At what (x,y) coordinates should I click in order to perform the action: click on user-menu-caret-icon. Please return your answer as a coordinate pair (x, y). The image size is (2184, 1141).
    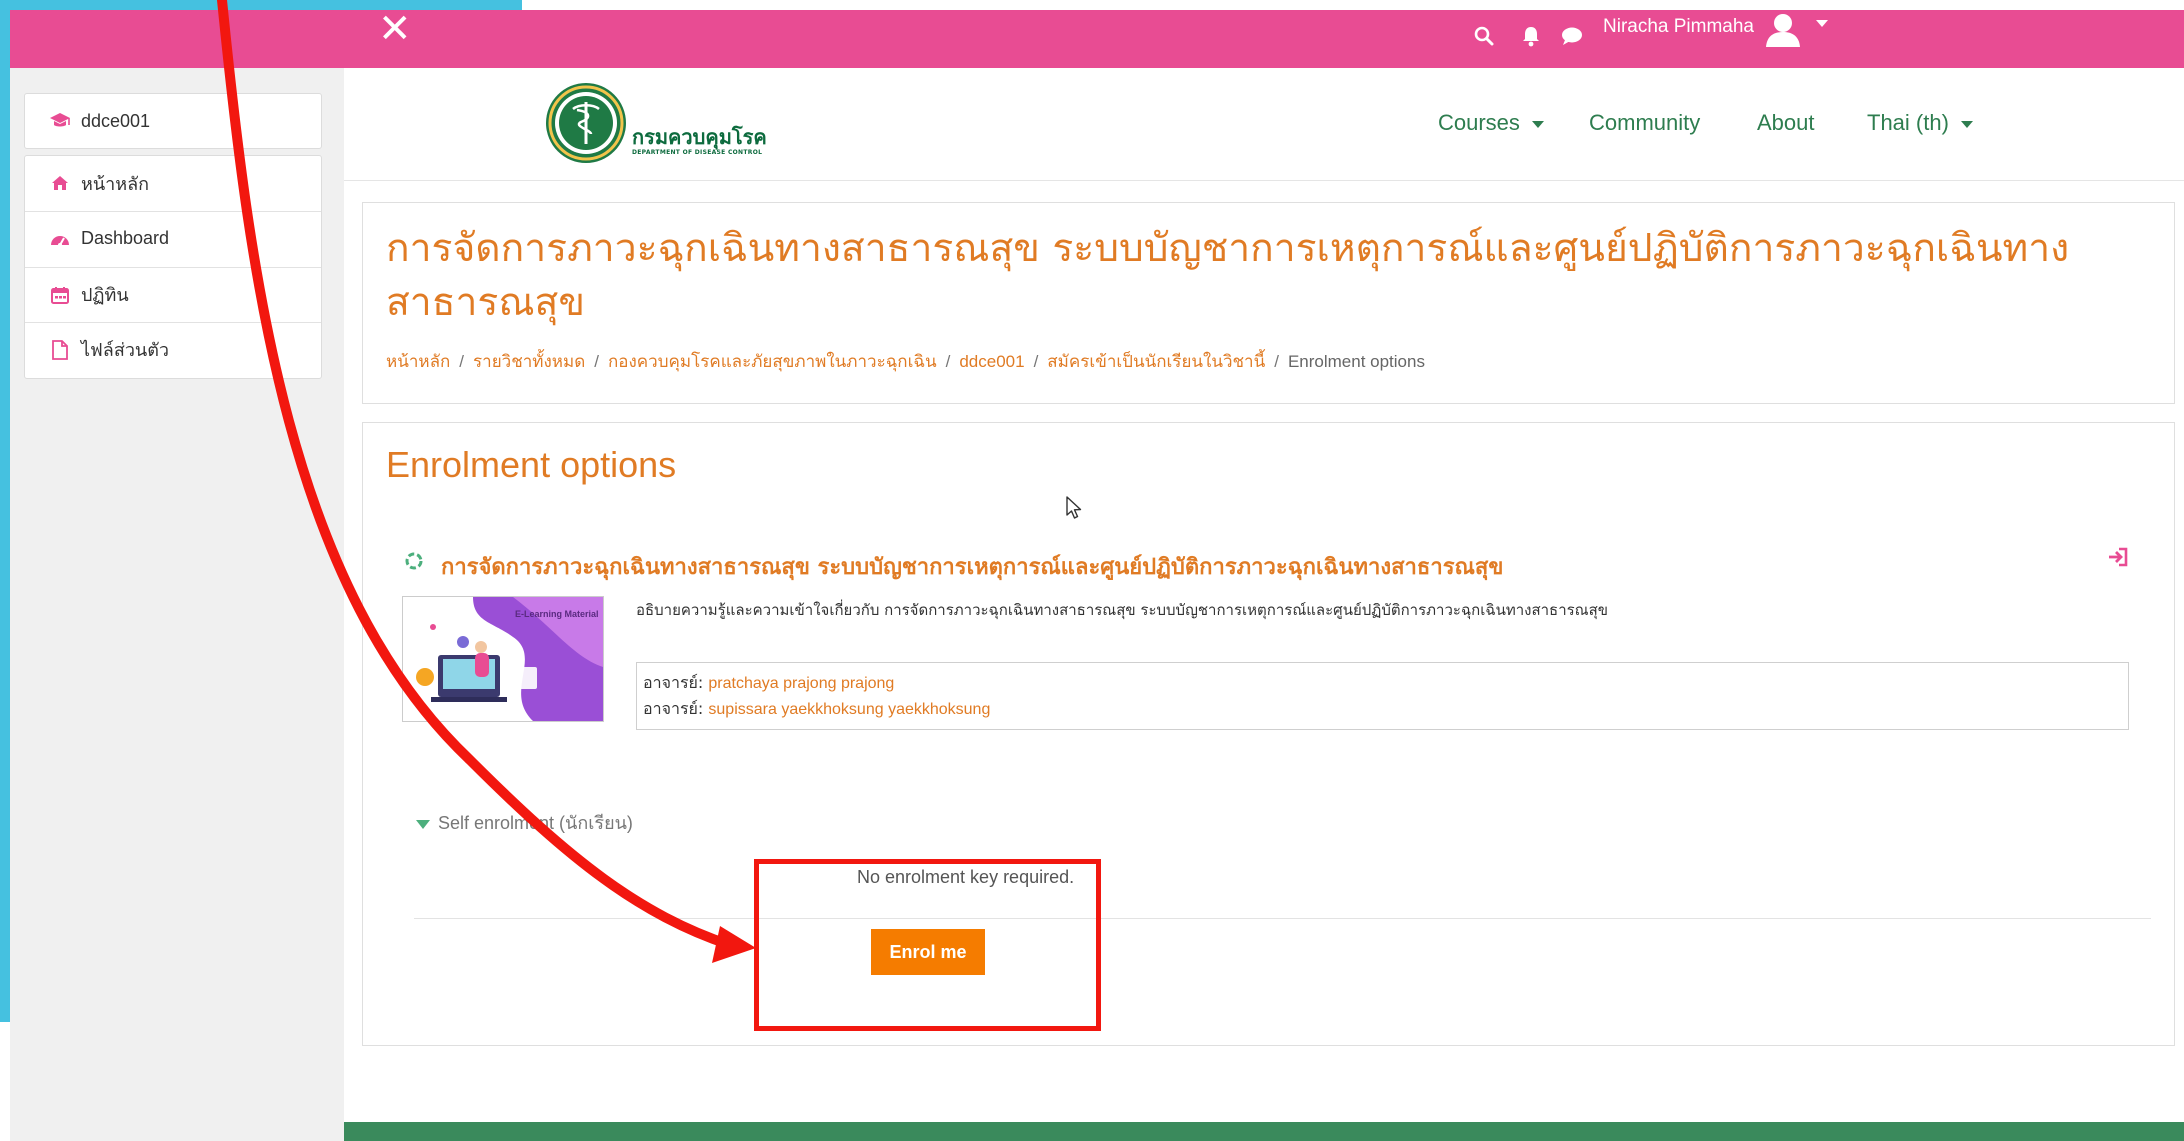
    Looking at the image, I should click on (1822, 23).